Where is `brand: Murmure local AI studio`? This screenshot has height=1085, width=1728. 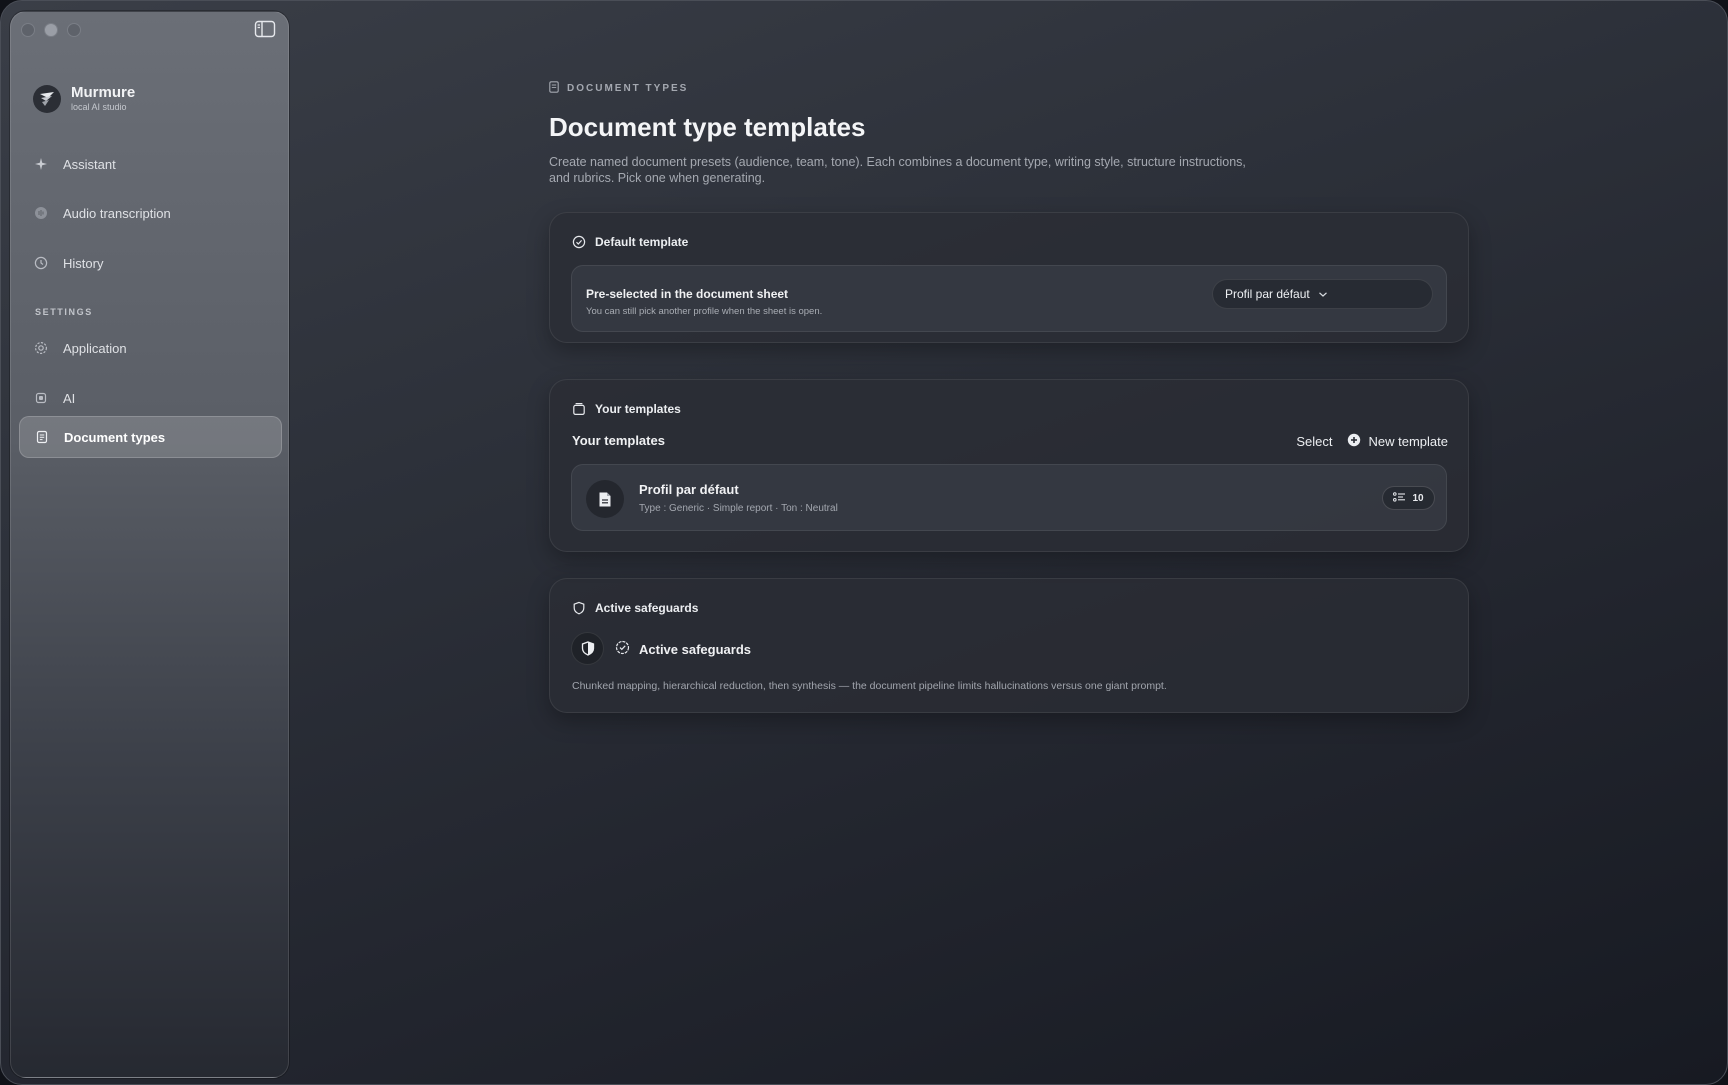 brand: Murmure local AI studio is located at coordinates (84, 98).